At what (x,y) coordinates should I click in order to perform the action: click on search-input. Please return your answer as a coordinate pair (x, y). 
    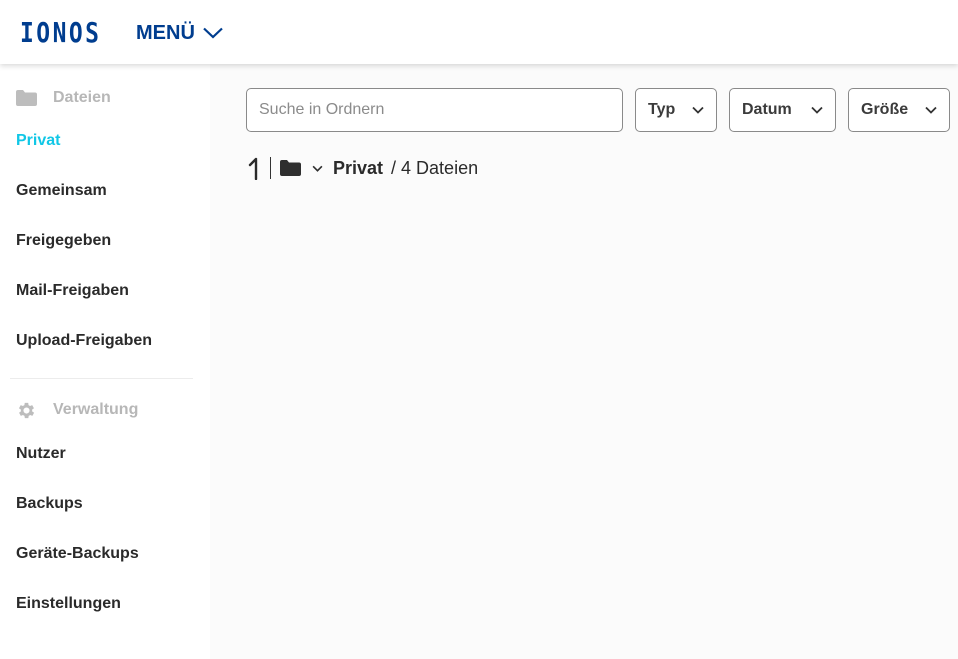
    Looking at the image, I should click on (434, 110).